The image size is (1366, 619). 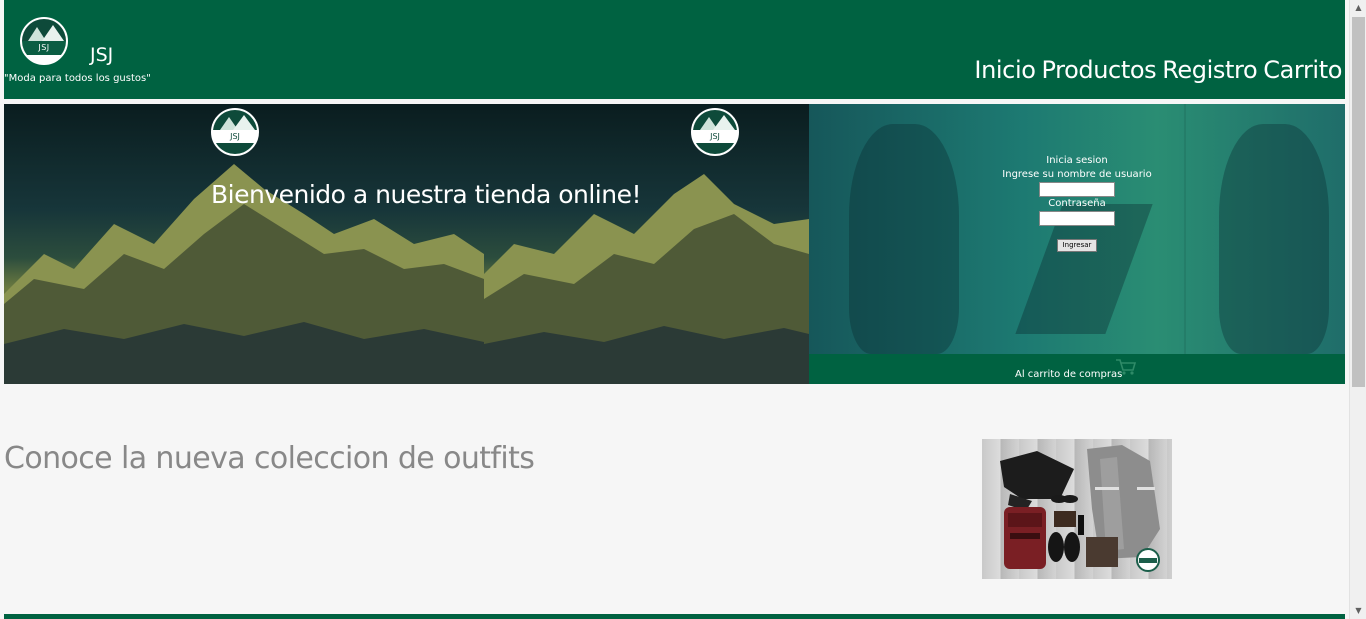 I want to click on cart-link: Al carrito de compras, so click(x=1068, y=374).